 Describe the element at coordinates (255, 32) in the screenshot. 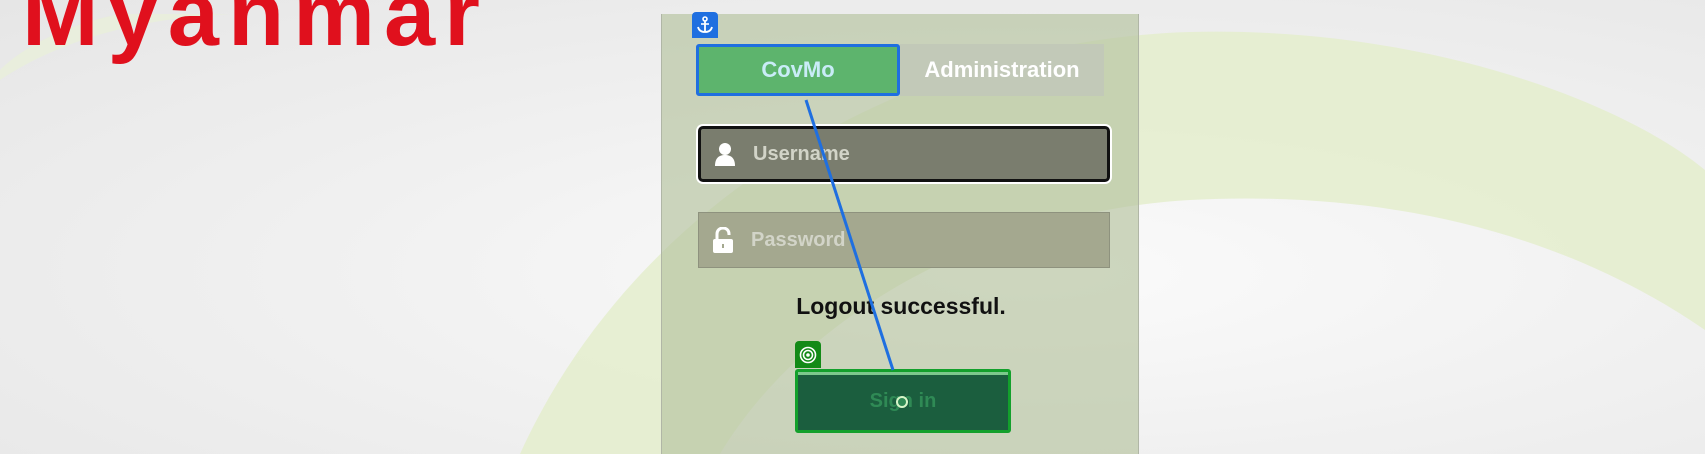

I see `brand-logo-text: Myanmar` at that location.